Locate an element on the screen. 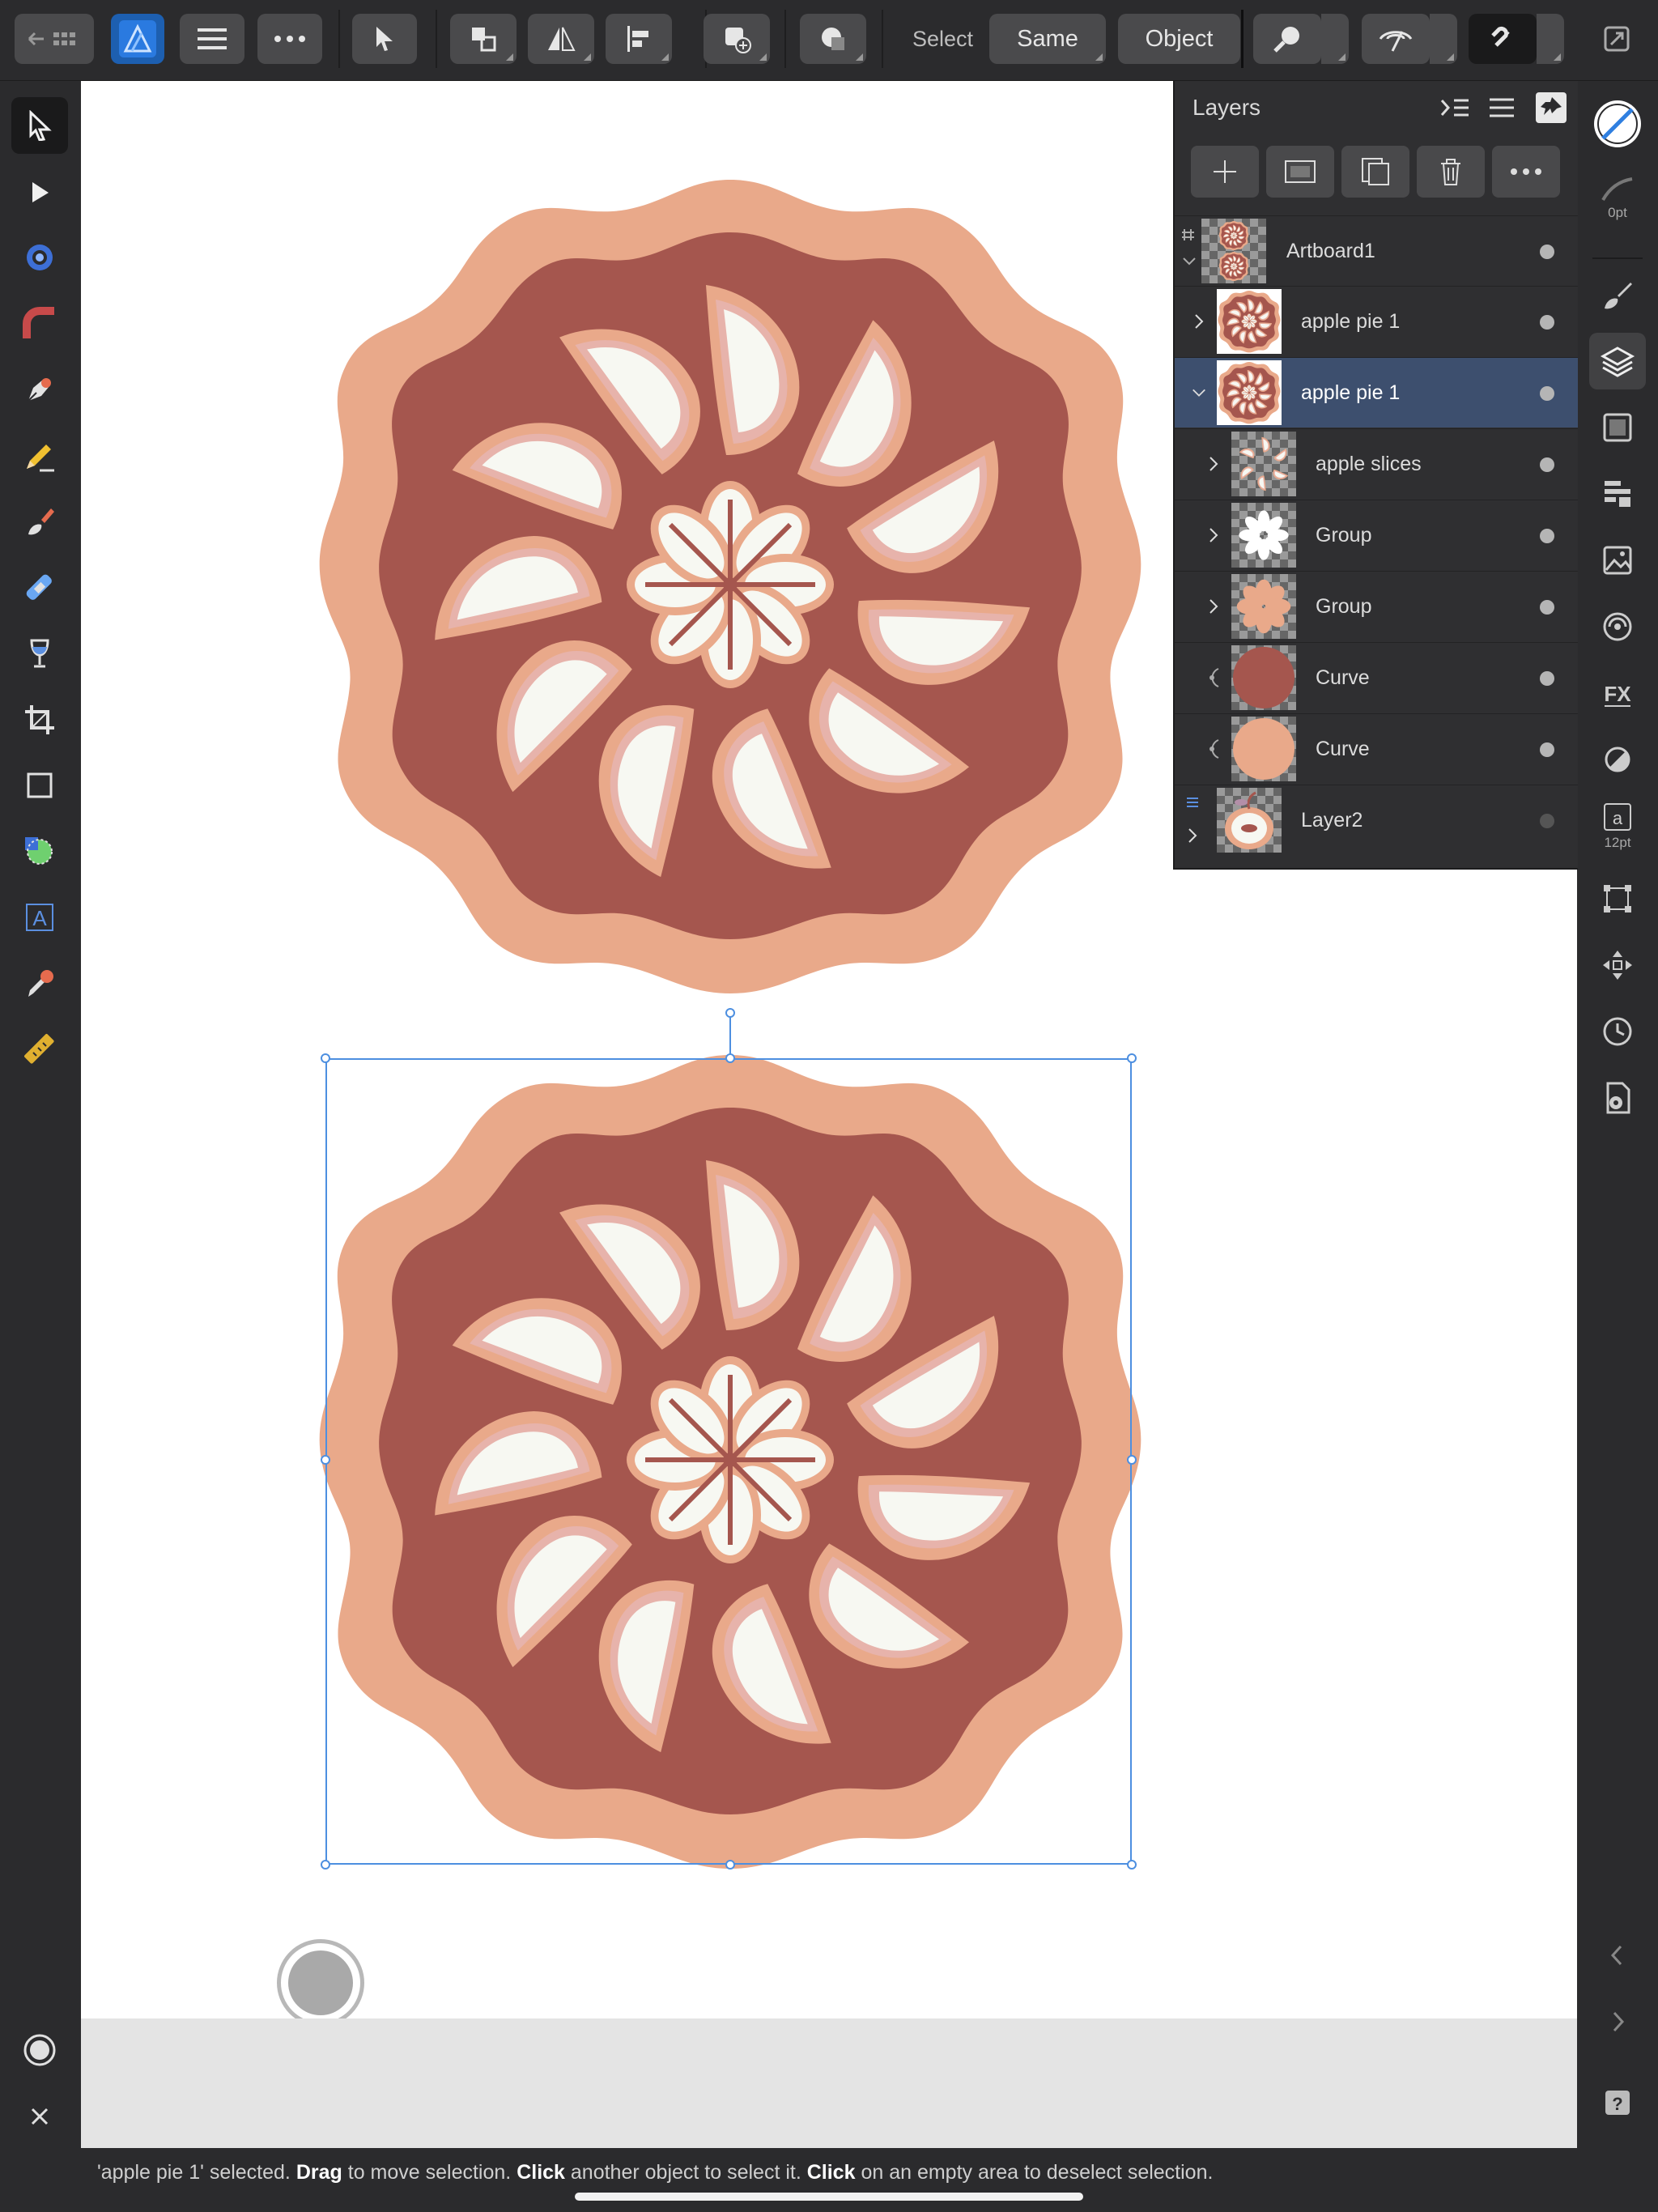 This screenshot has width=1658, height=2212. pen-tool is located at coordinates (39, 389).